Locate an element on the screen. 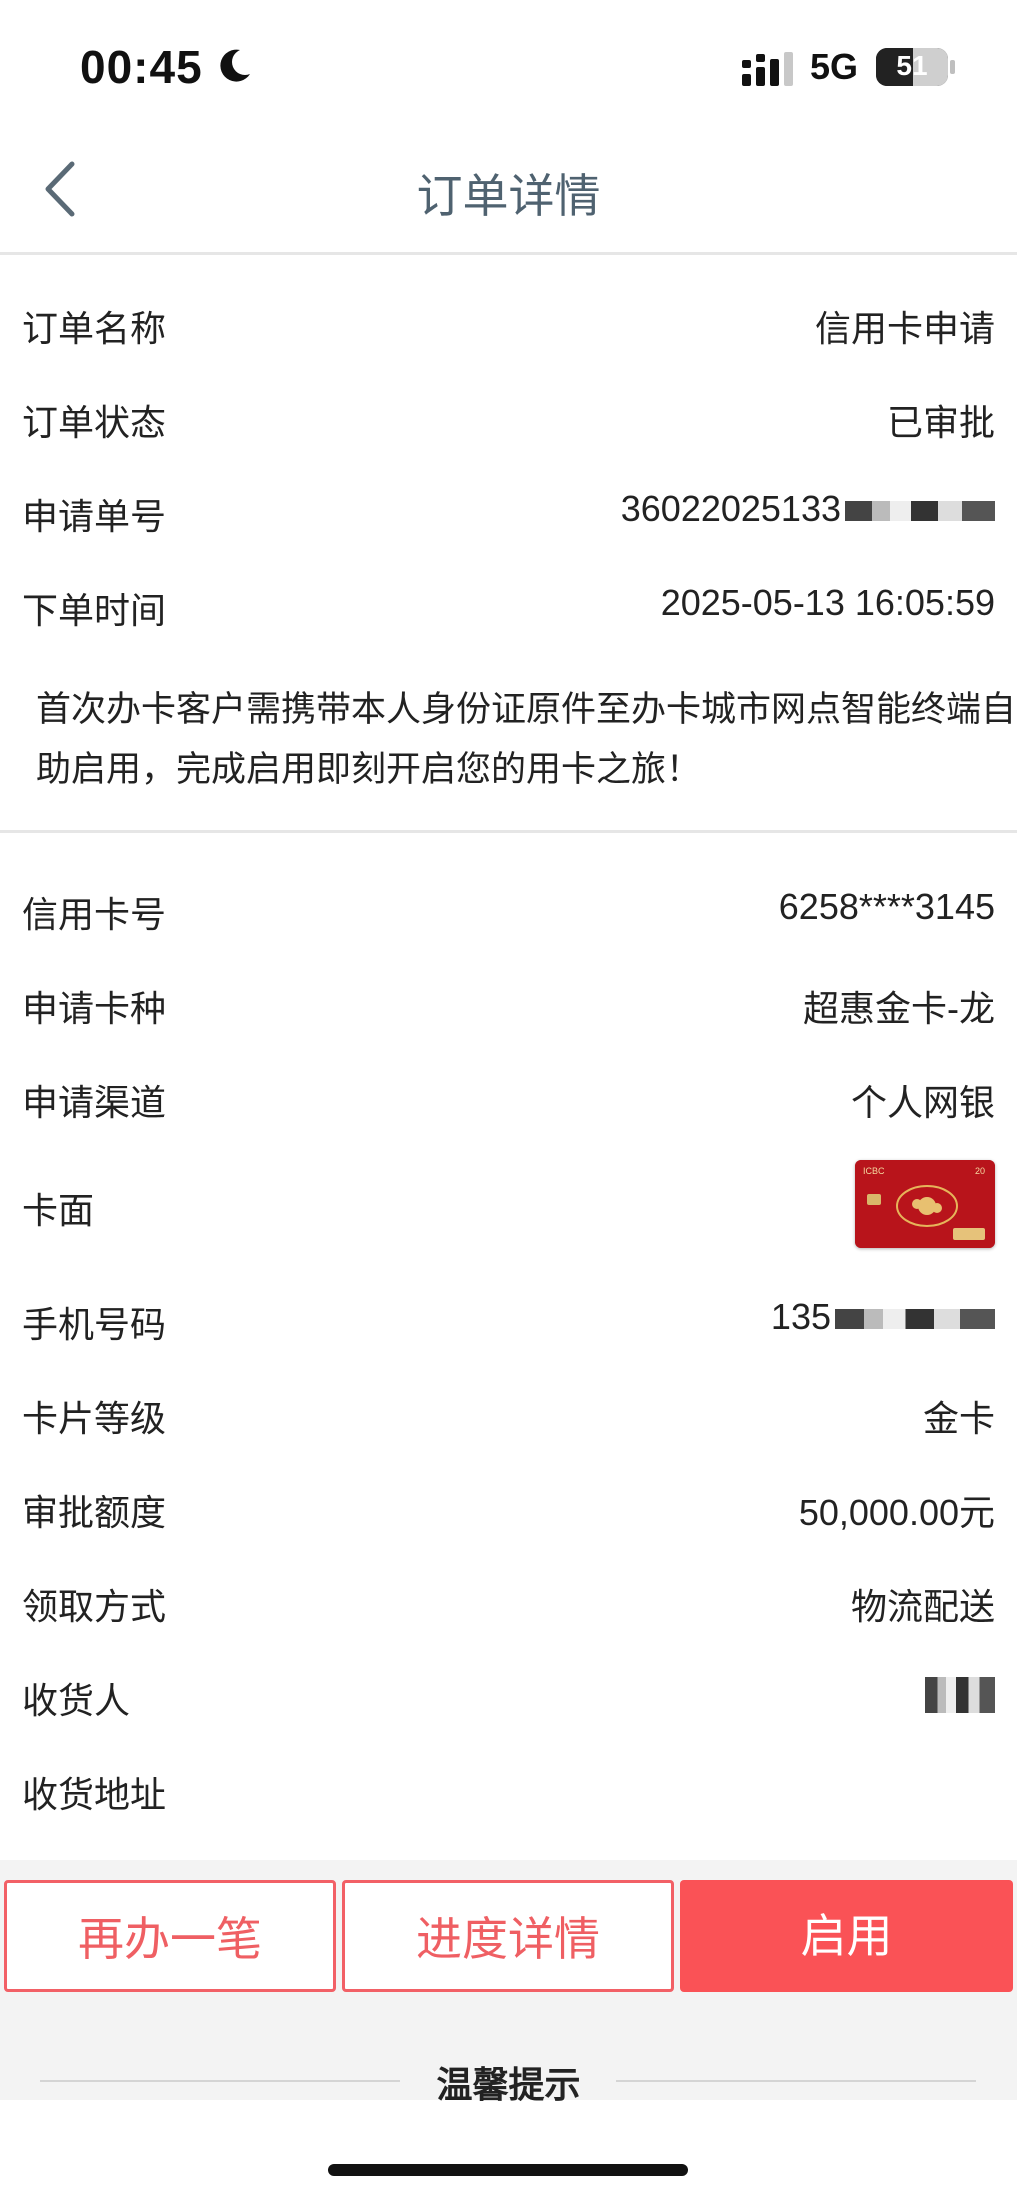 The image size is (1017, 2200). page-title: 订单详情 is located at coordinates (508, 196).